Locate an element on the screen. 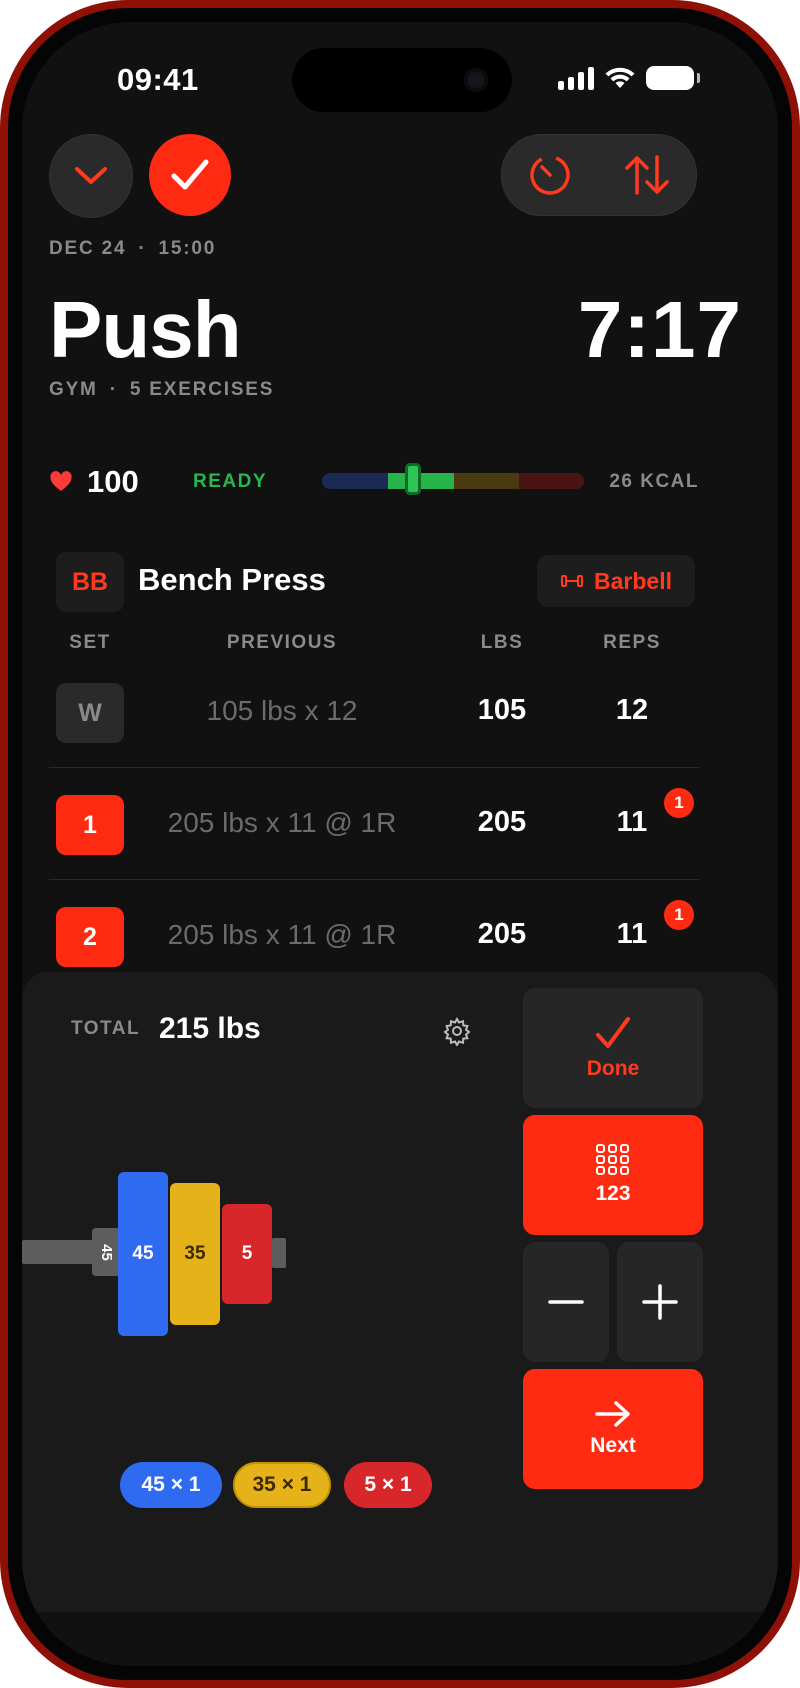 Image resolution: width=800 pixels, height=1688 pixels. numpad-label: 123 is located at coordinates (613, 1193).